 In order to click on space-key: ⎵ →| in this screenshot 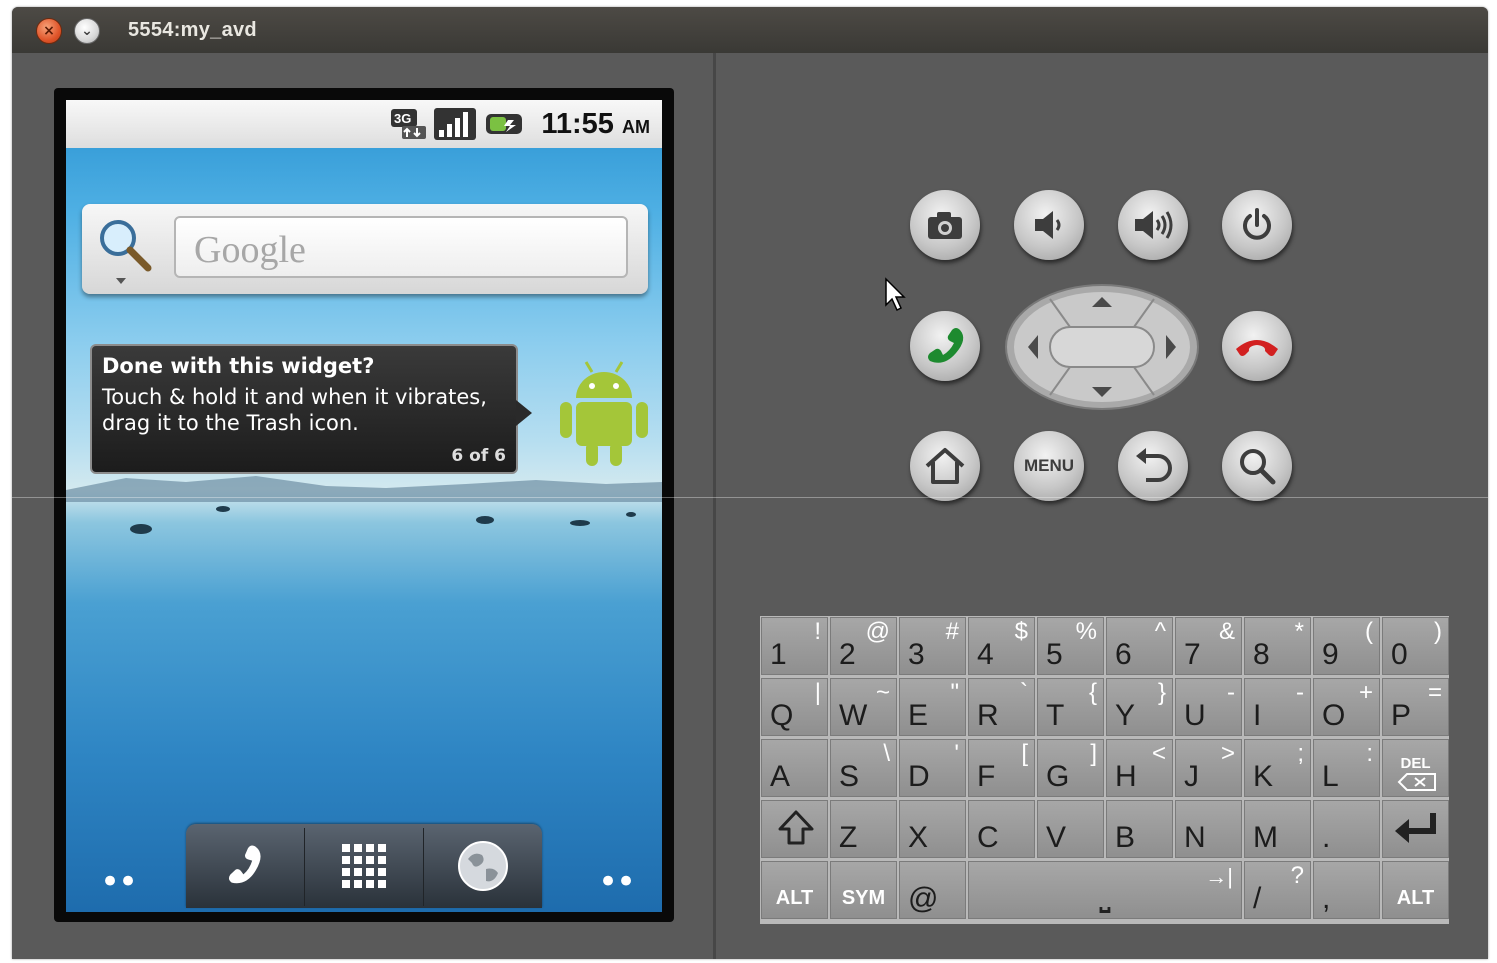, I will do `click(1105, 890)`.